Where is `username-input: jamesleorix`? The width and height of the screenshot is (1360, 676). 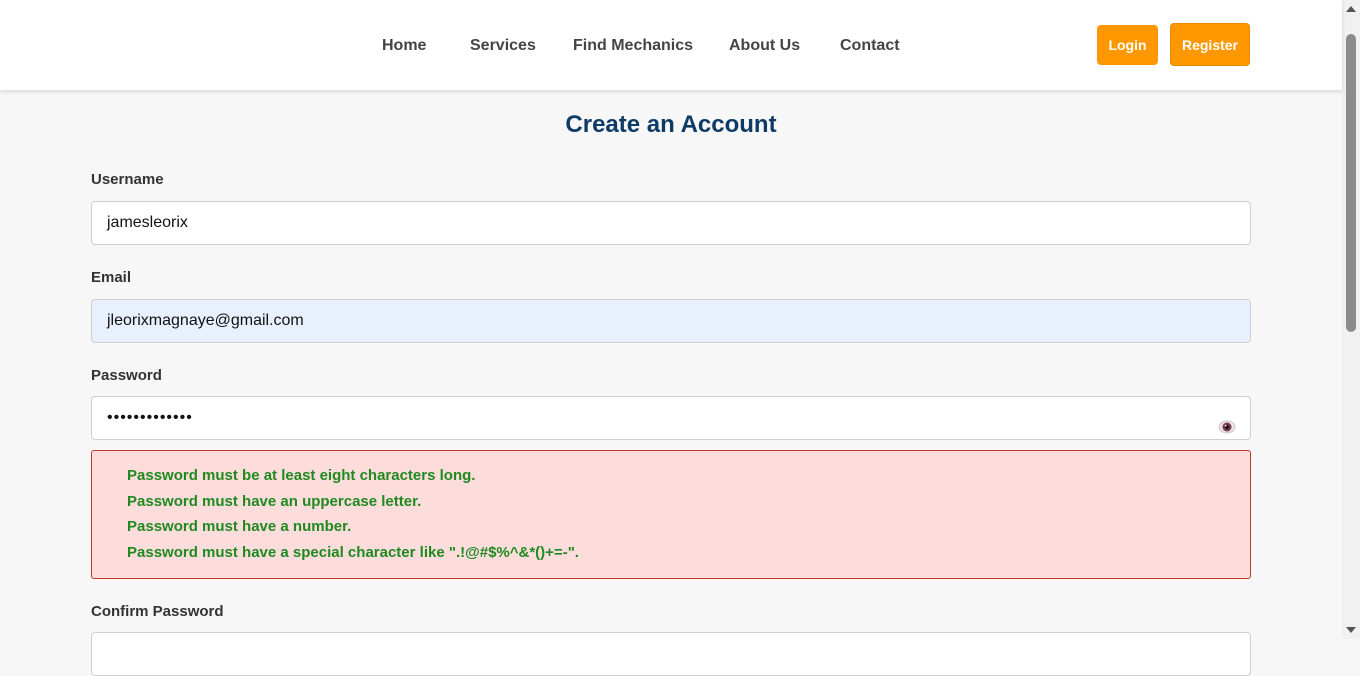 username-input: jamesleorix is located at coordinates (671, 223).